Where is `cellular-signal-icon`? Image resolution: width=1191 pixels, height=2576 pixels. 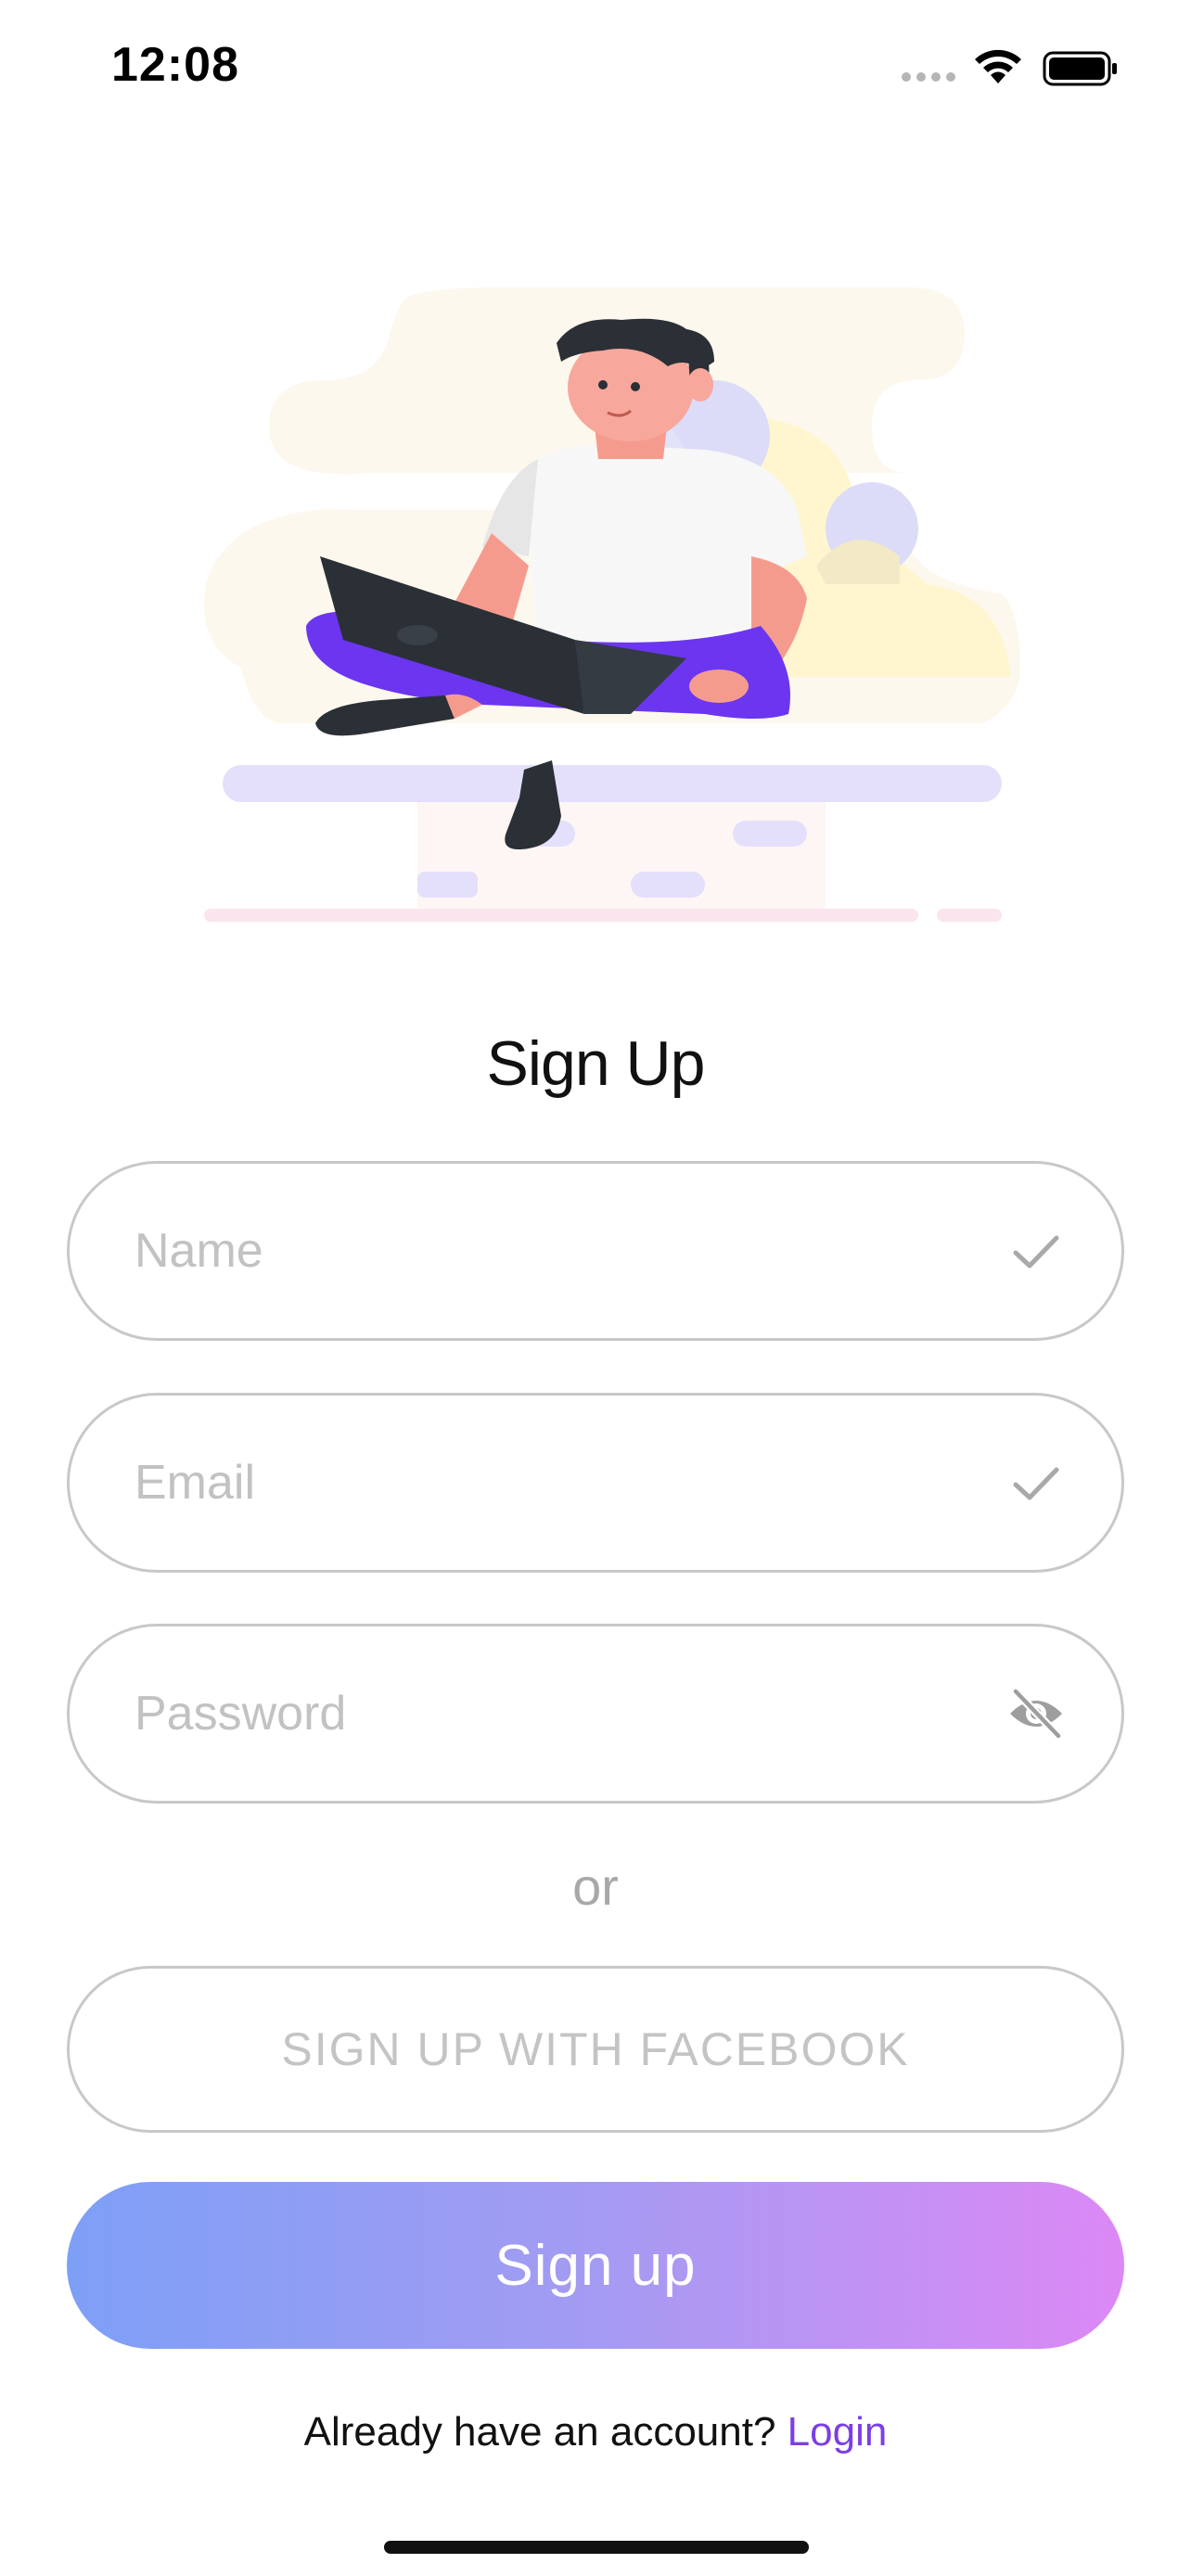 cellular-signal-icon is located at coordinates (929, 77).